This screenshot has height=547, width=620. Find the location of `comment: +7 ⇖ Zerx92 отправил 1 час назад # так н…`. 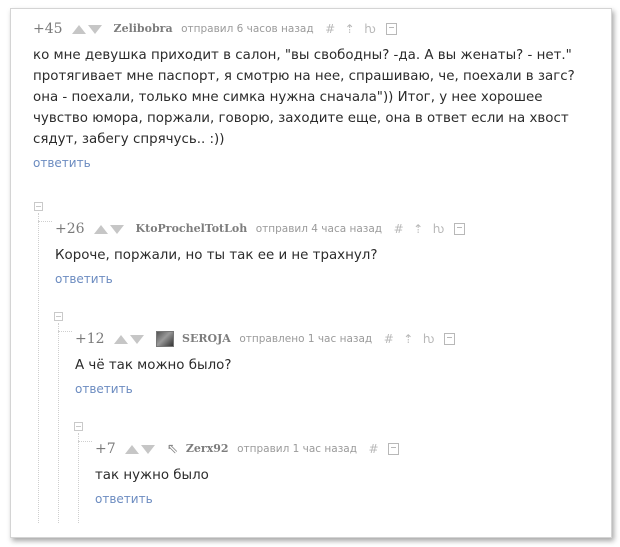

comment: +7 ⇖ Zerx92 отправил 1 час назад # так н… is located at coordinates (344, 473).